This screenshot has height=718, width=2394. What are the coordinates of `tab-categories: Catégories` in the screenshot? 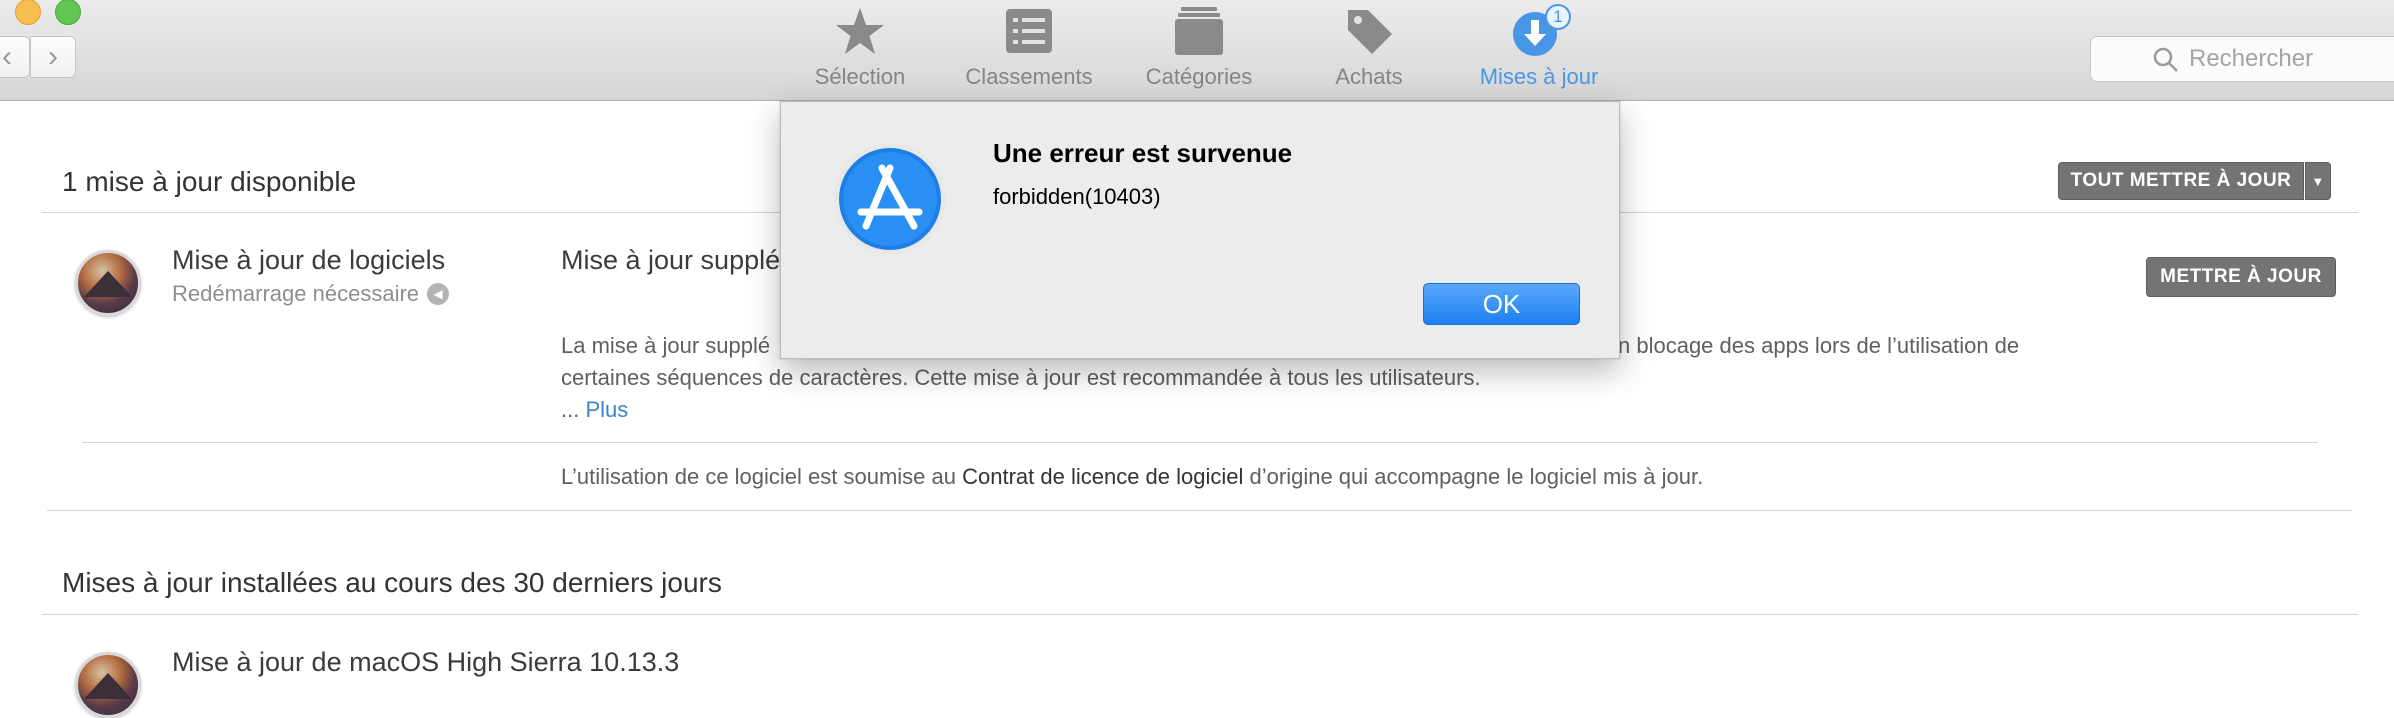 It's located at (1199, 49).